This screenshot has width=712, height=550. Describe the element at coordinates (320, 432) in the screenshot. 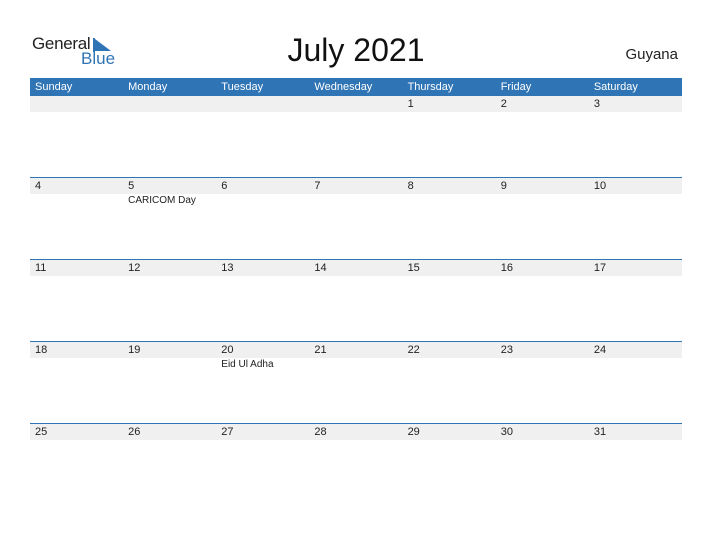

I see `day-number: 28` at that location.